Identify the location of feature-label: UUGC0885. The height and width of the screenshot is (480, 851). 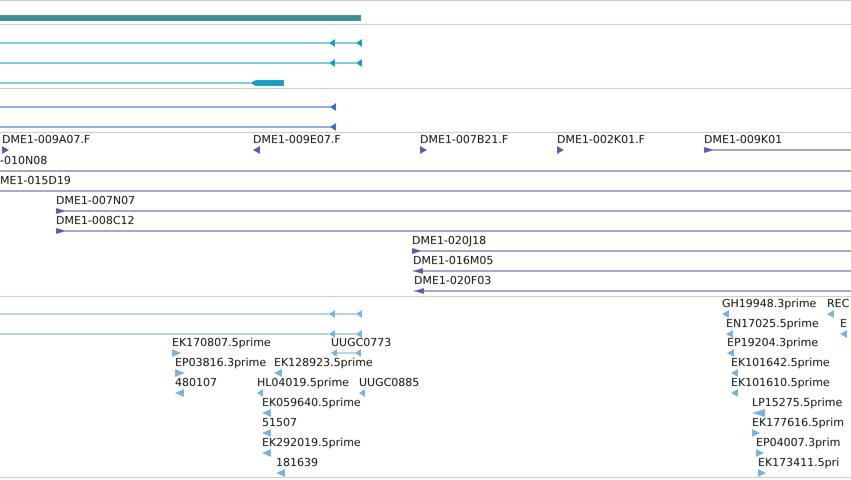
(389, 383).